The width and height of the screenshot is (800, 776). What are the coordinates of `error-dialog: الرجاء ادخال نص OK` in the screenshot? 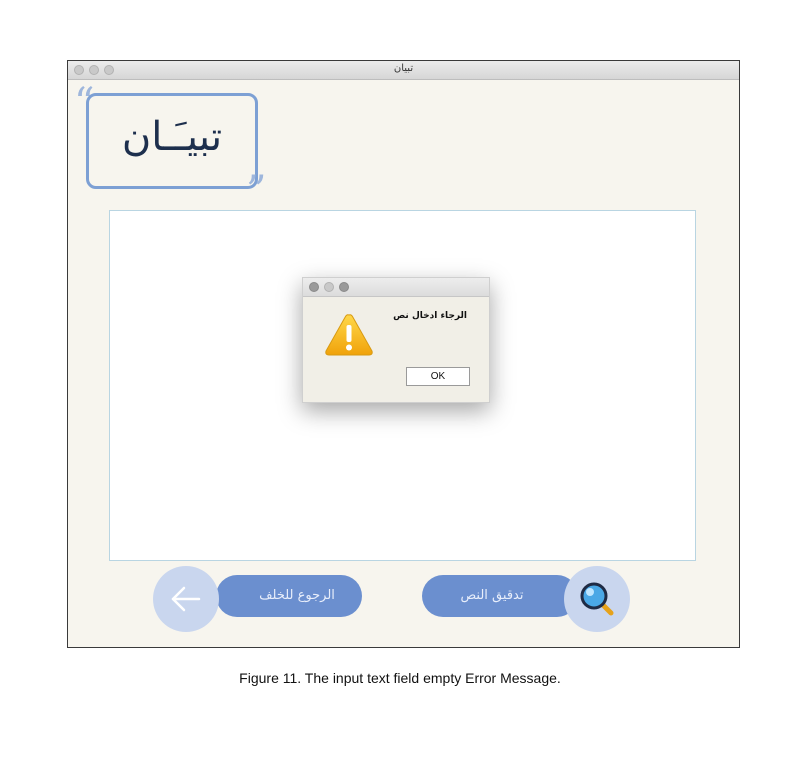 It's located at (396, 340).